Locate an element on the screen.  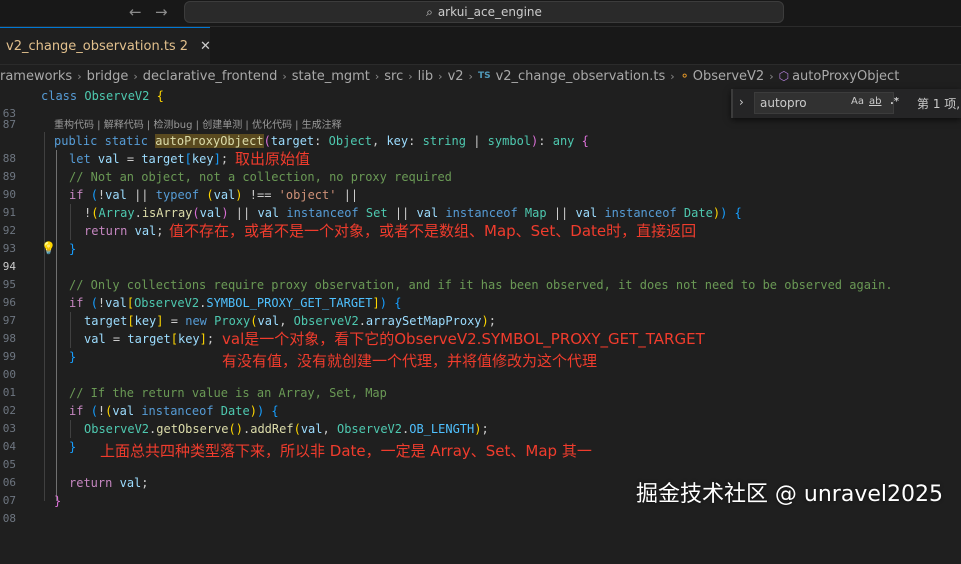
match-case-toggle: Aa is located at coordinates (857, 101).